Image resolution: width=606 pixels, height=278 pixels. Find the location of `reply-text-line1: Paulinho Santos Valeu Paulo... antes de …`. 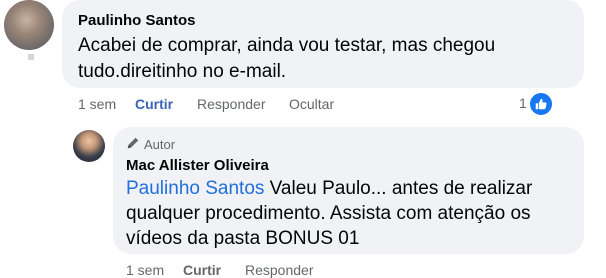

reply-text-line1: Paulinho Santos Valeu Paulo... antes de … is located at coordinates (329, 189).